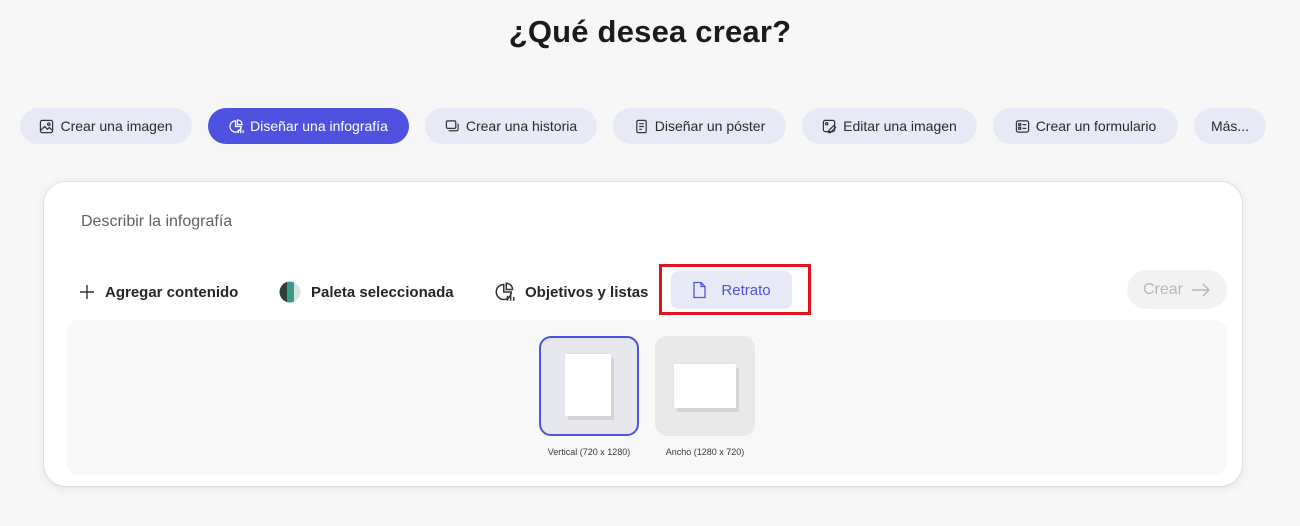 This screenshot has width=1300, height=526. What do you see at coordinates (1096, 126) in the screenshot?
I see `chip-label: Crear un formulario` at bounding box center [1096, 126].